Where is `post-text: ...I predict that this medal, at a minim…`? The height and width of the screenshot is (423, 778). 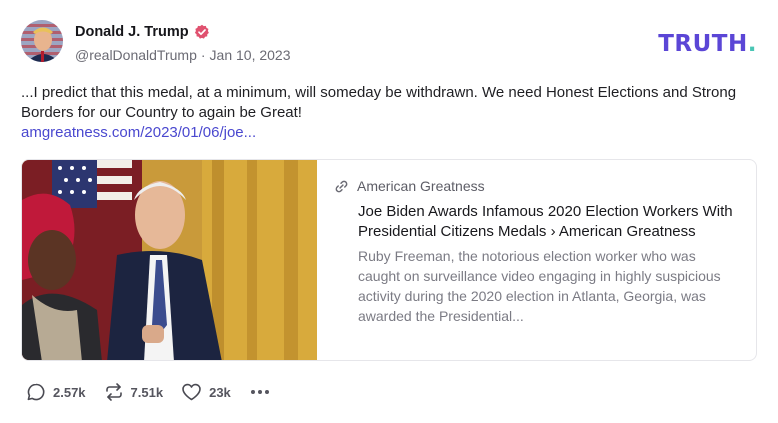 post-text: ...I predict that this medal, at a minim… is located at coordinates (379, 102).